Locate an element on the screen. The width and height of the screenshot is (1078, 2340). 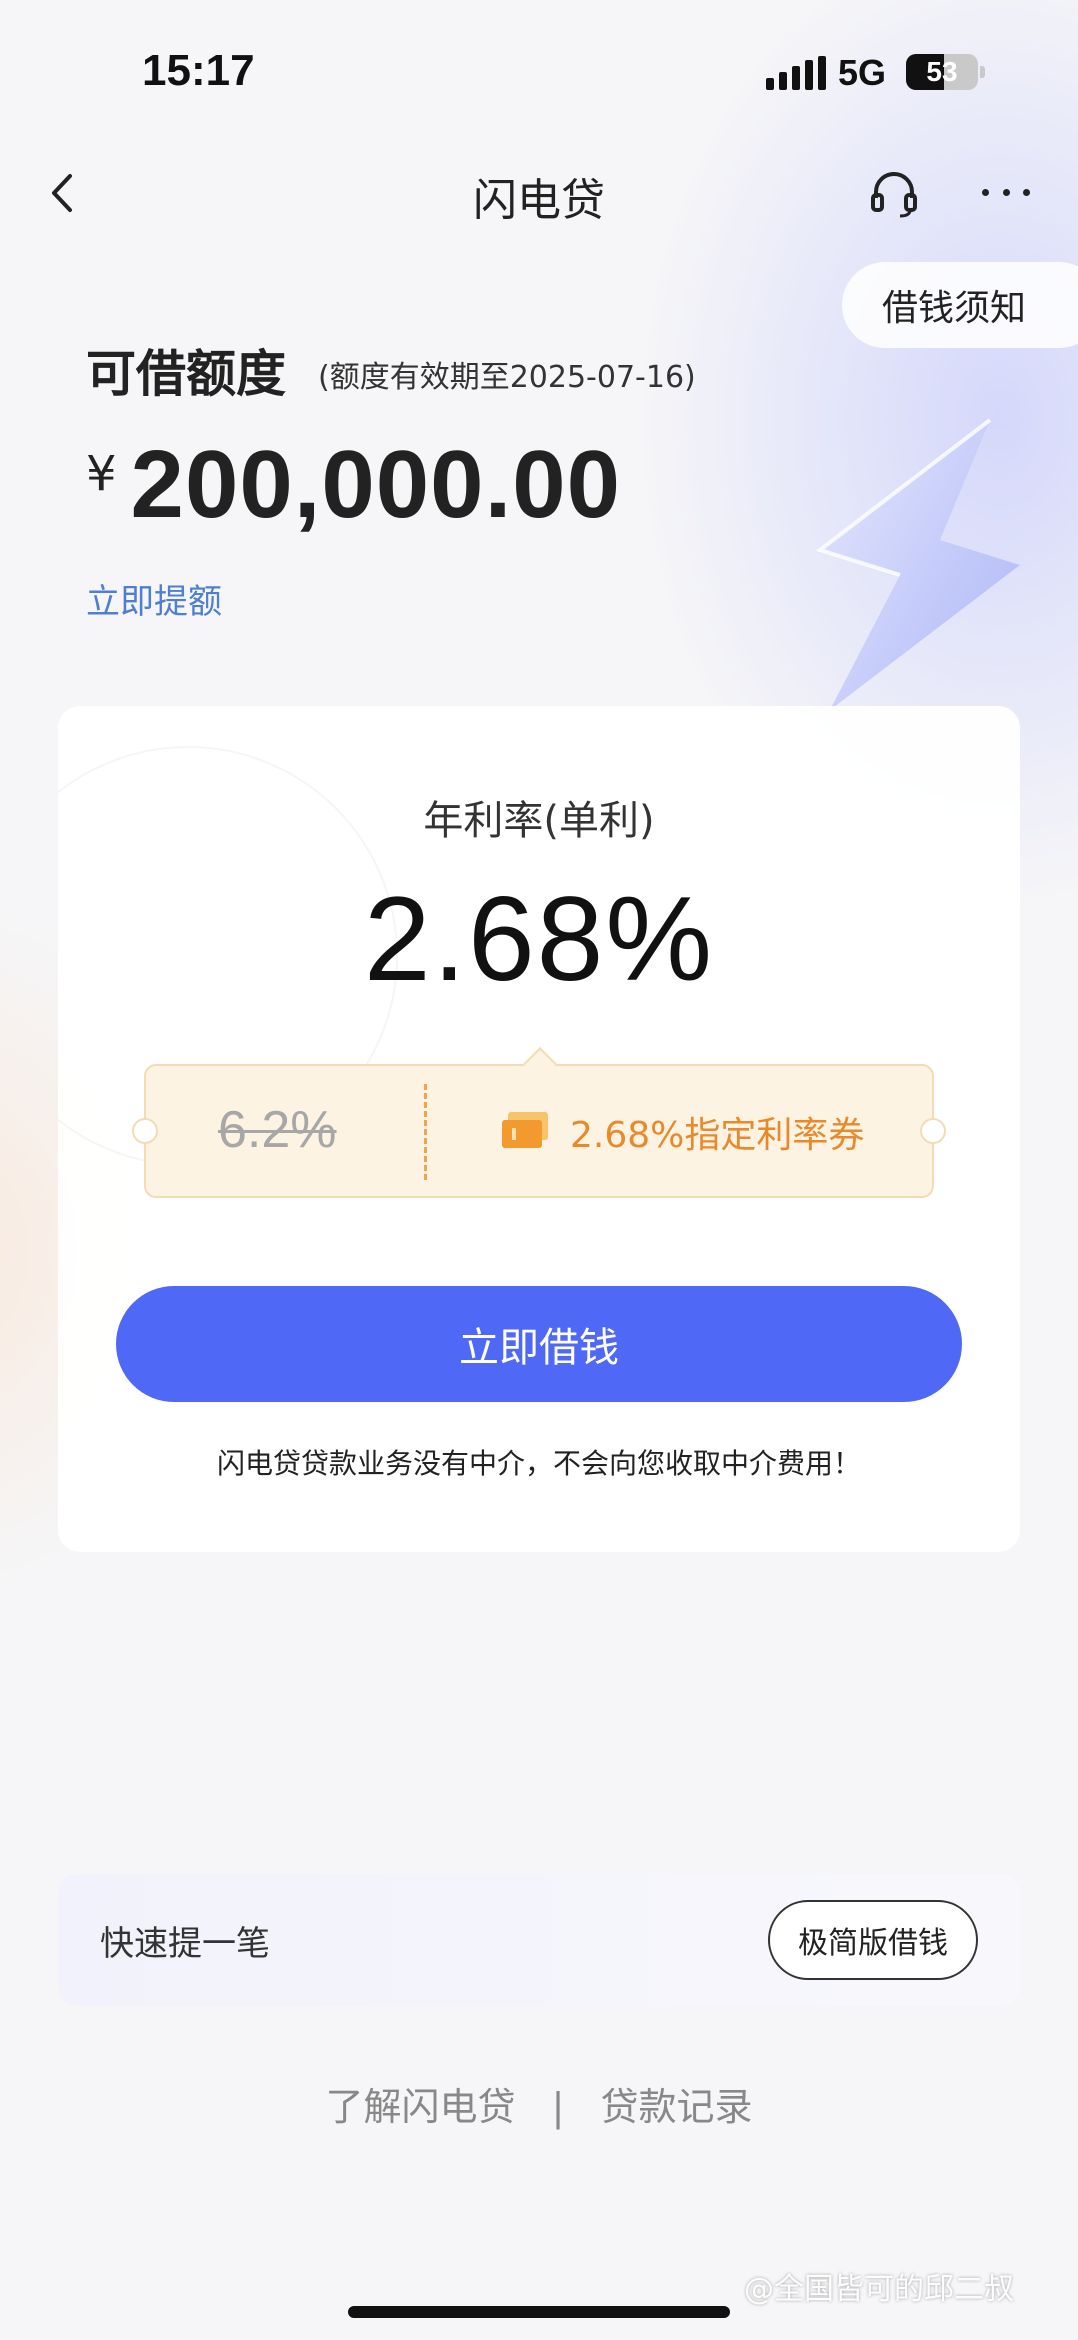
rate-coupon: 6.2% 2.68%指定利率券 is located at coordinates (539, 1122).